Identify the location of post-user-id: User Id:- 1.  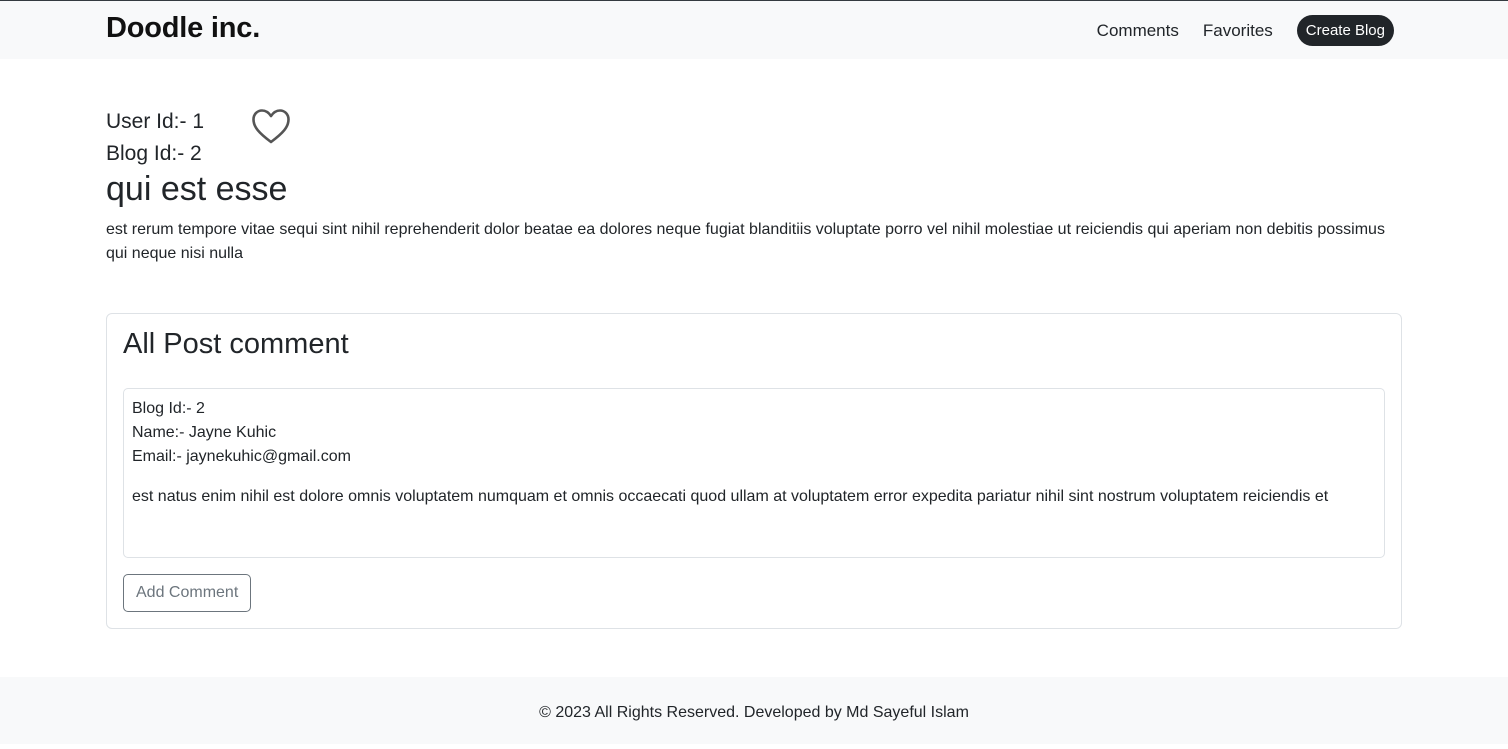
(155, 121).